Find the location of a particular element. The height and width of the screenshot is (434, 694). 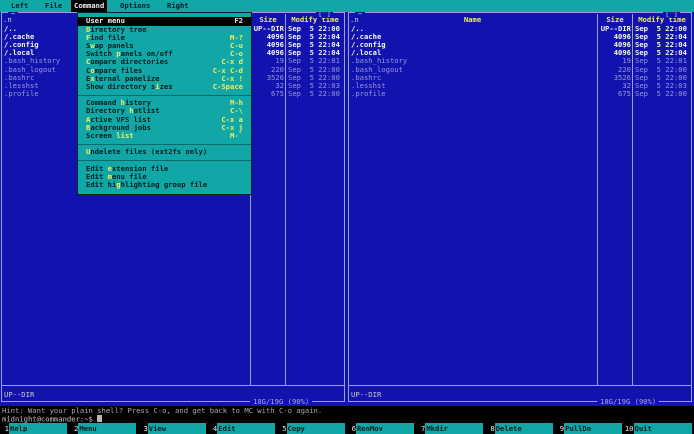

fkey-label: Menu is located at coordinates (107, 428).